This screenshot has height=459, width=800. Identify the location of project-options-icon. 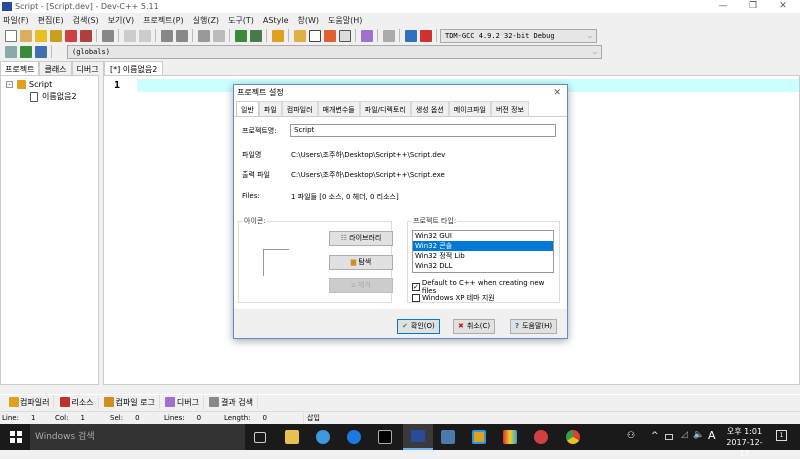
(277, 35).